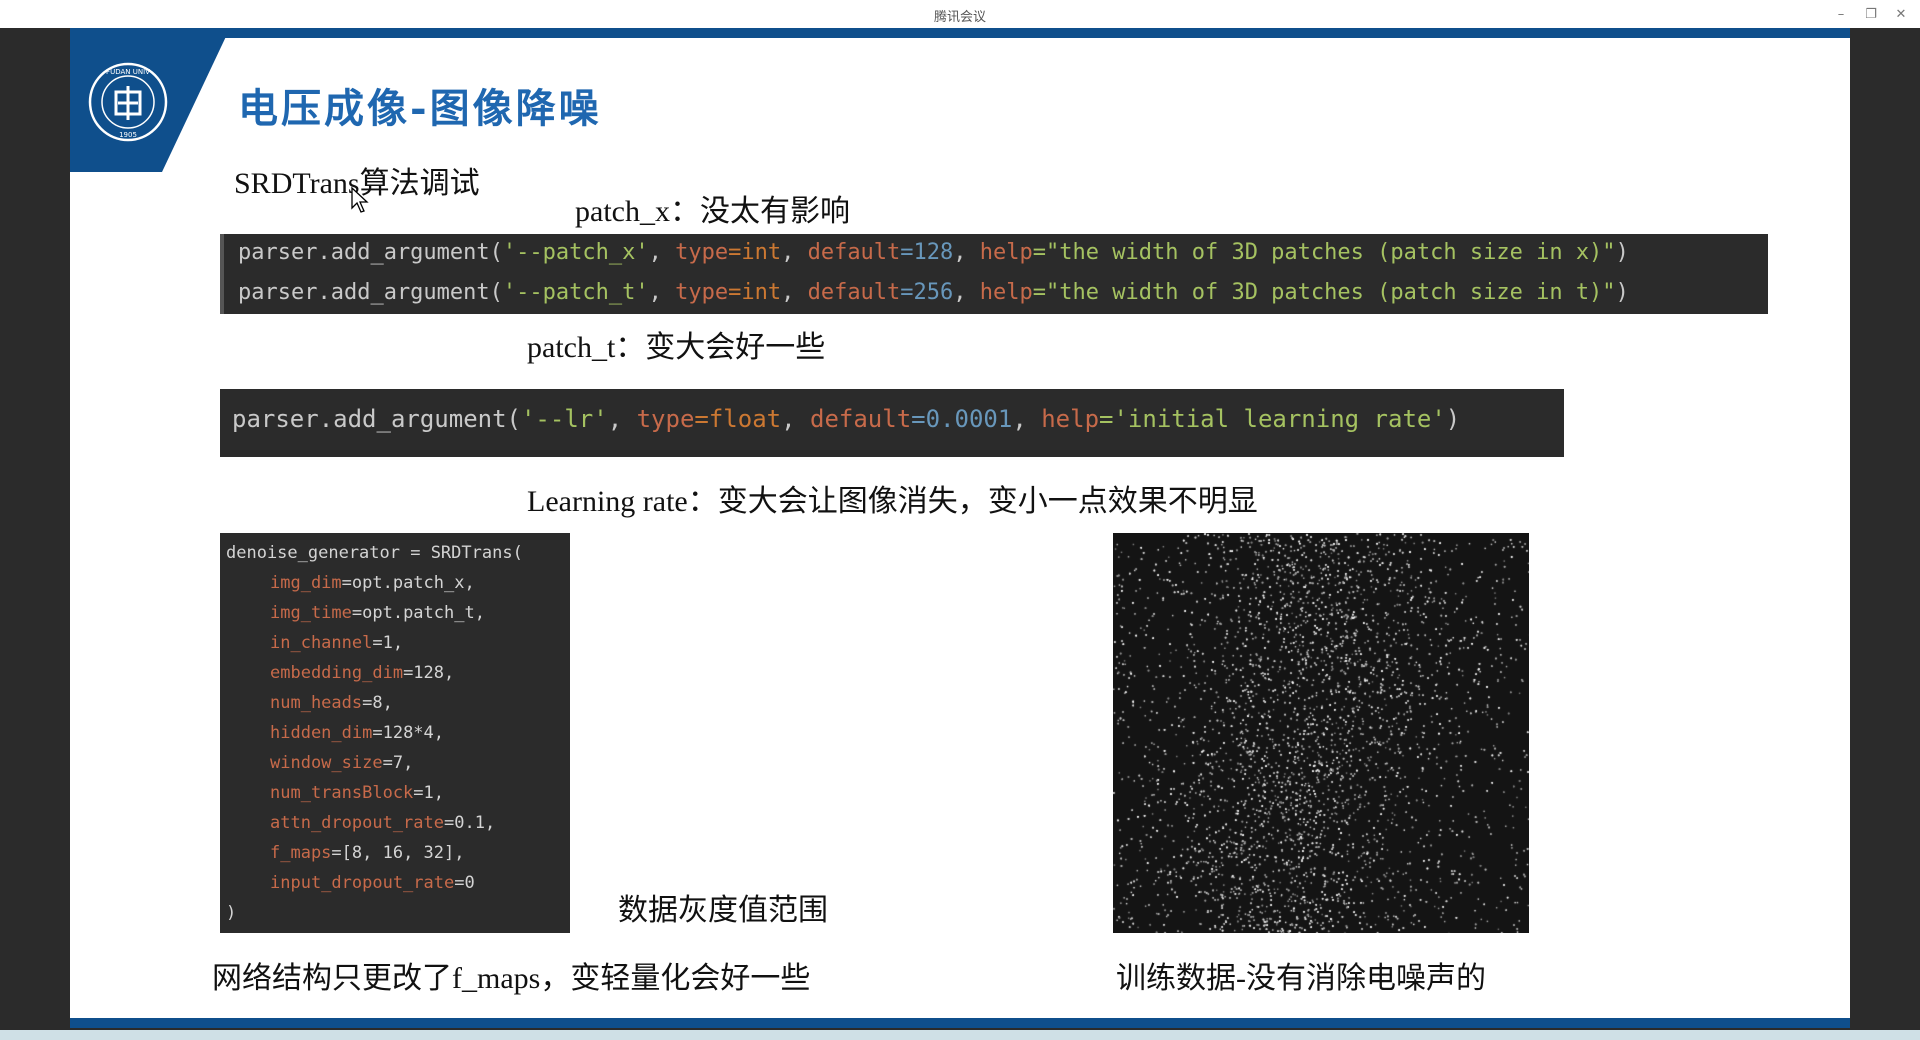  I want to click on code-generator-param: input_dropout_rate=0, so click(372, 883).